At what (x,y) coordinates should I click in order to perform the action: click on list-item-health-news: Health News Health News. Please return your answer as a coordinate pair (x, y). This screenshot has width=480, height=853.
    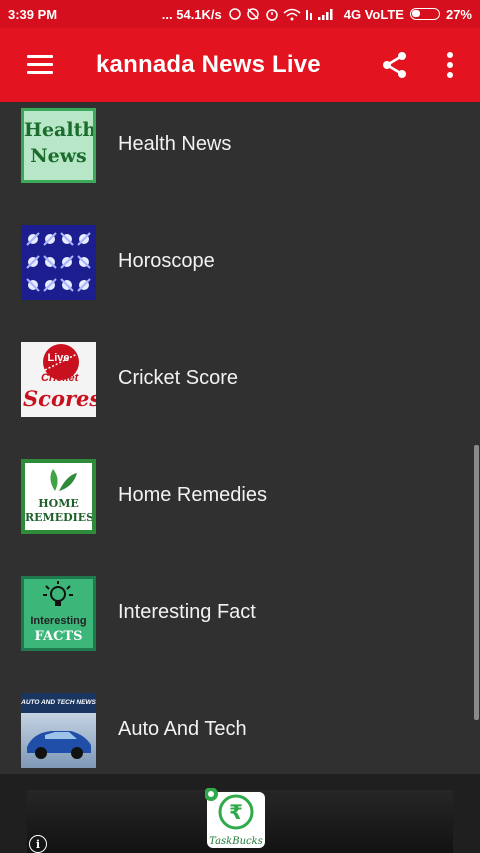
    Looking at the image, I should click on (235, 153).